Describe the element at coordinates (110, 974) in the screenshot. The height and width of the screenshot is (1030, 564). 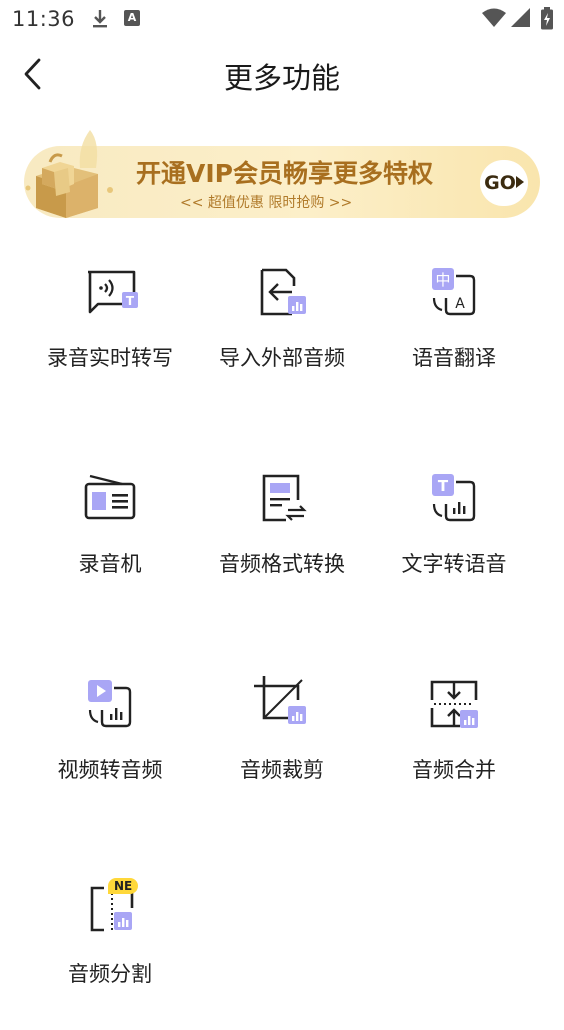
I see `feature-label: 音频分割` at that location.